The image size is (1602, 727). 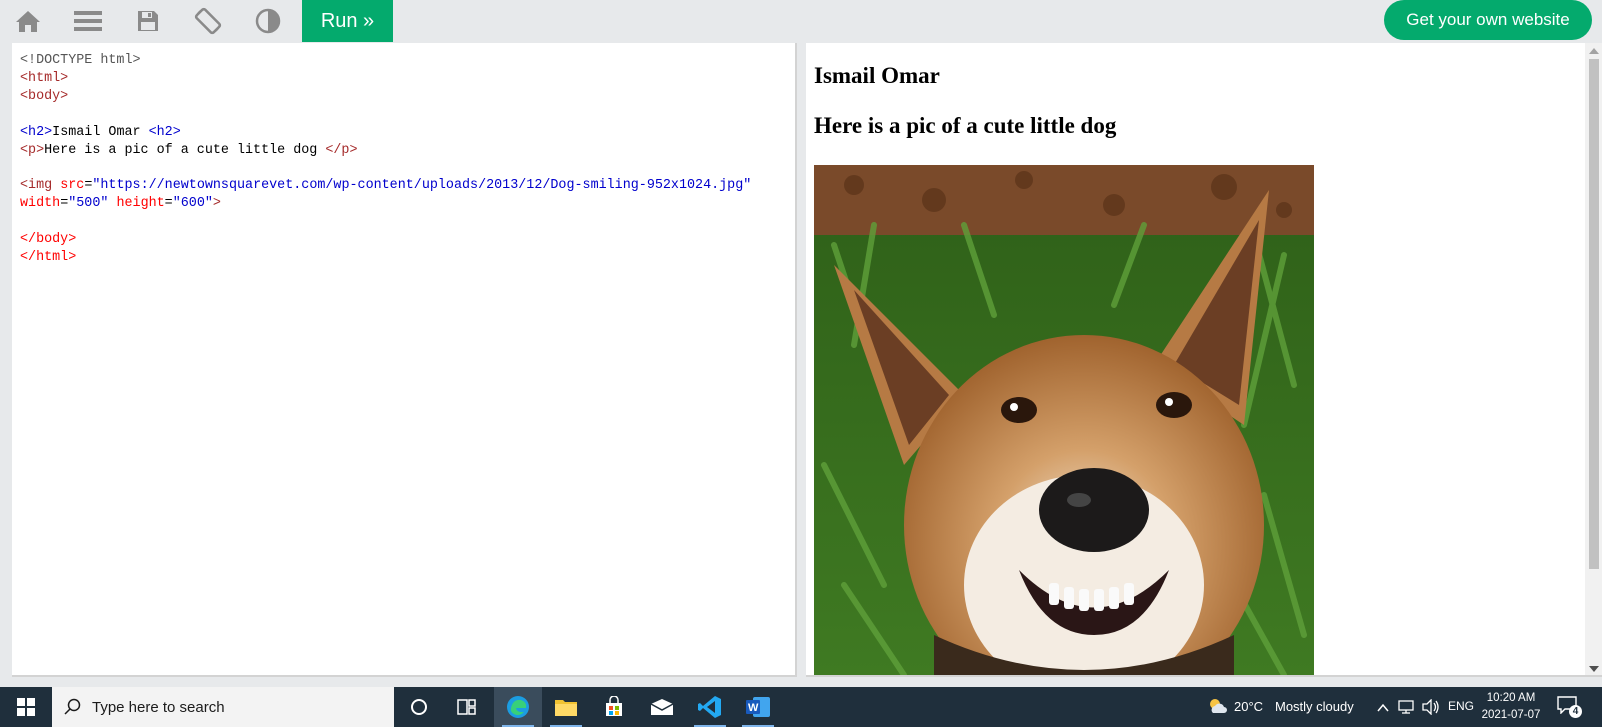 What do you see at coordinates (1383, 709) in the screenshot?
I see `chevron-up-icon` at bounding box center [1383, 709].